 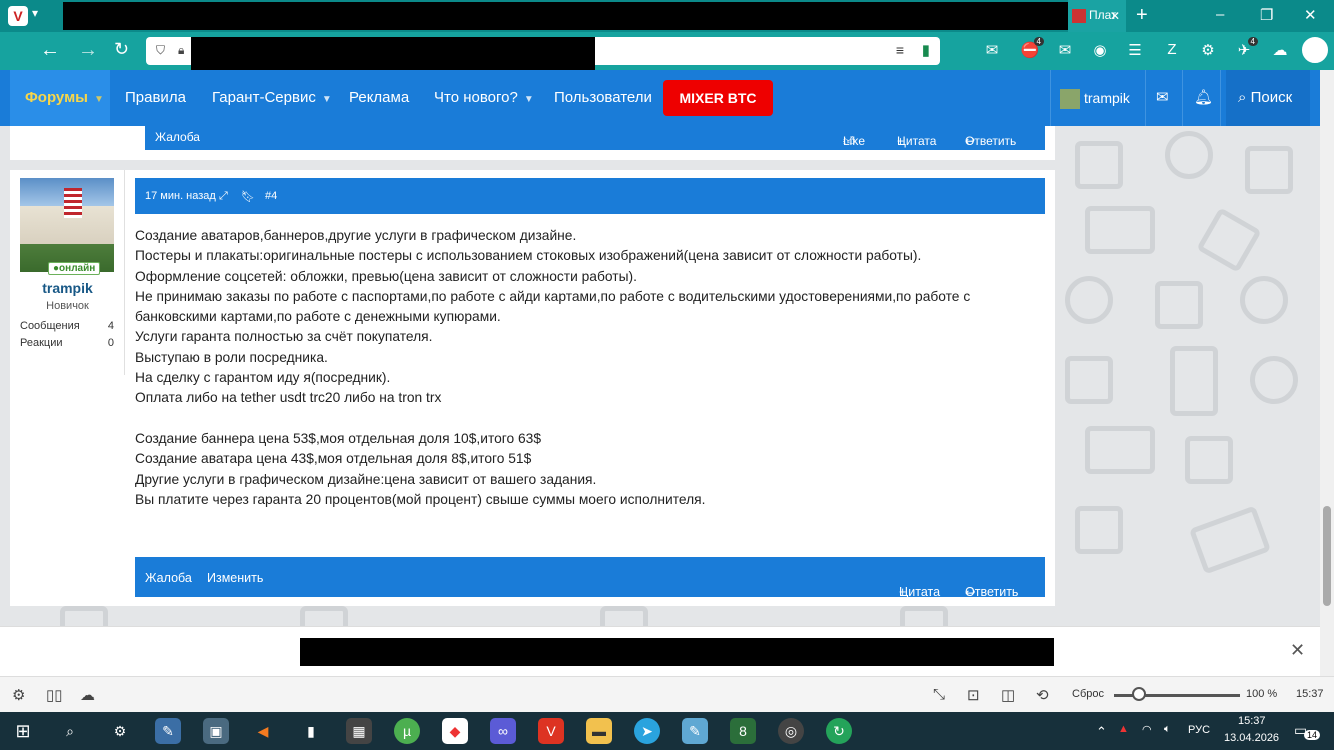 I want to click on clip-extension-icon: ⚙, so click(x=1208, y=50).